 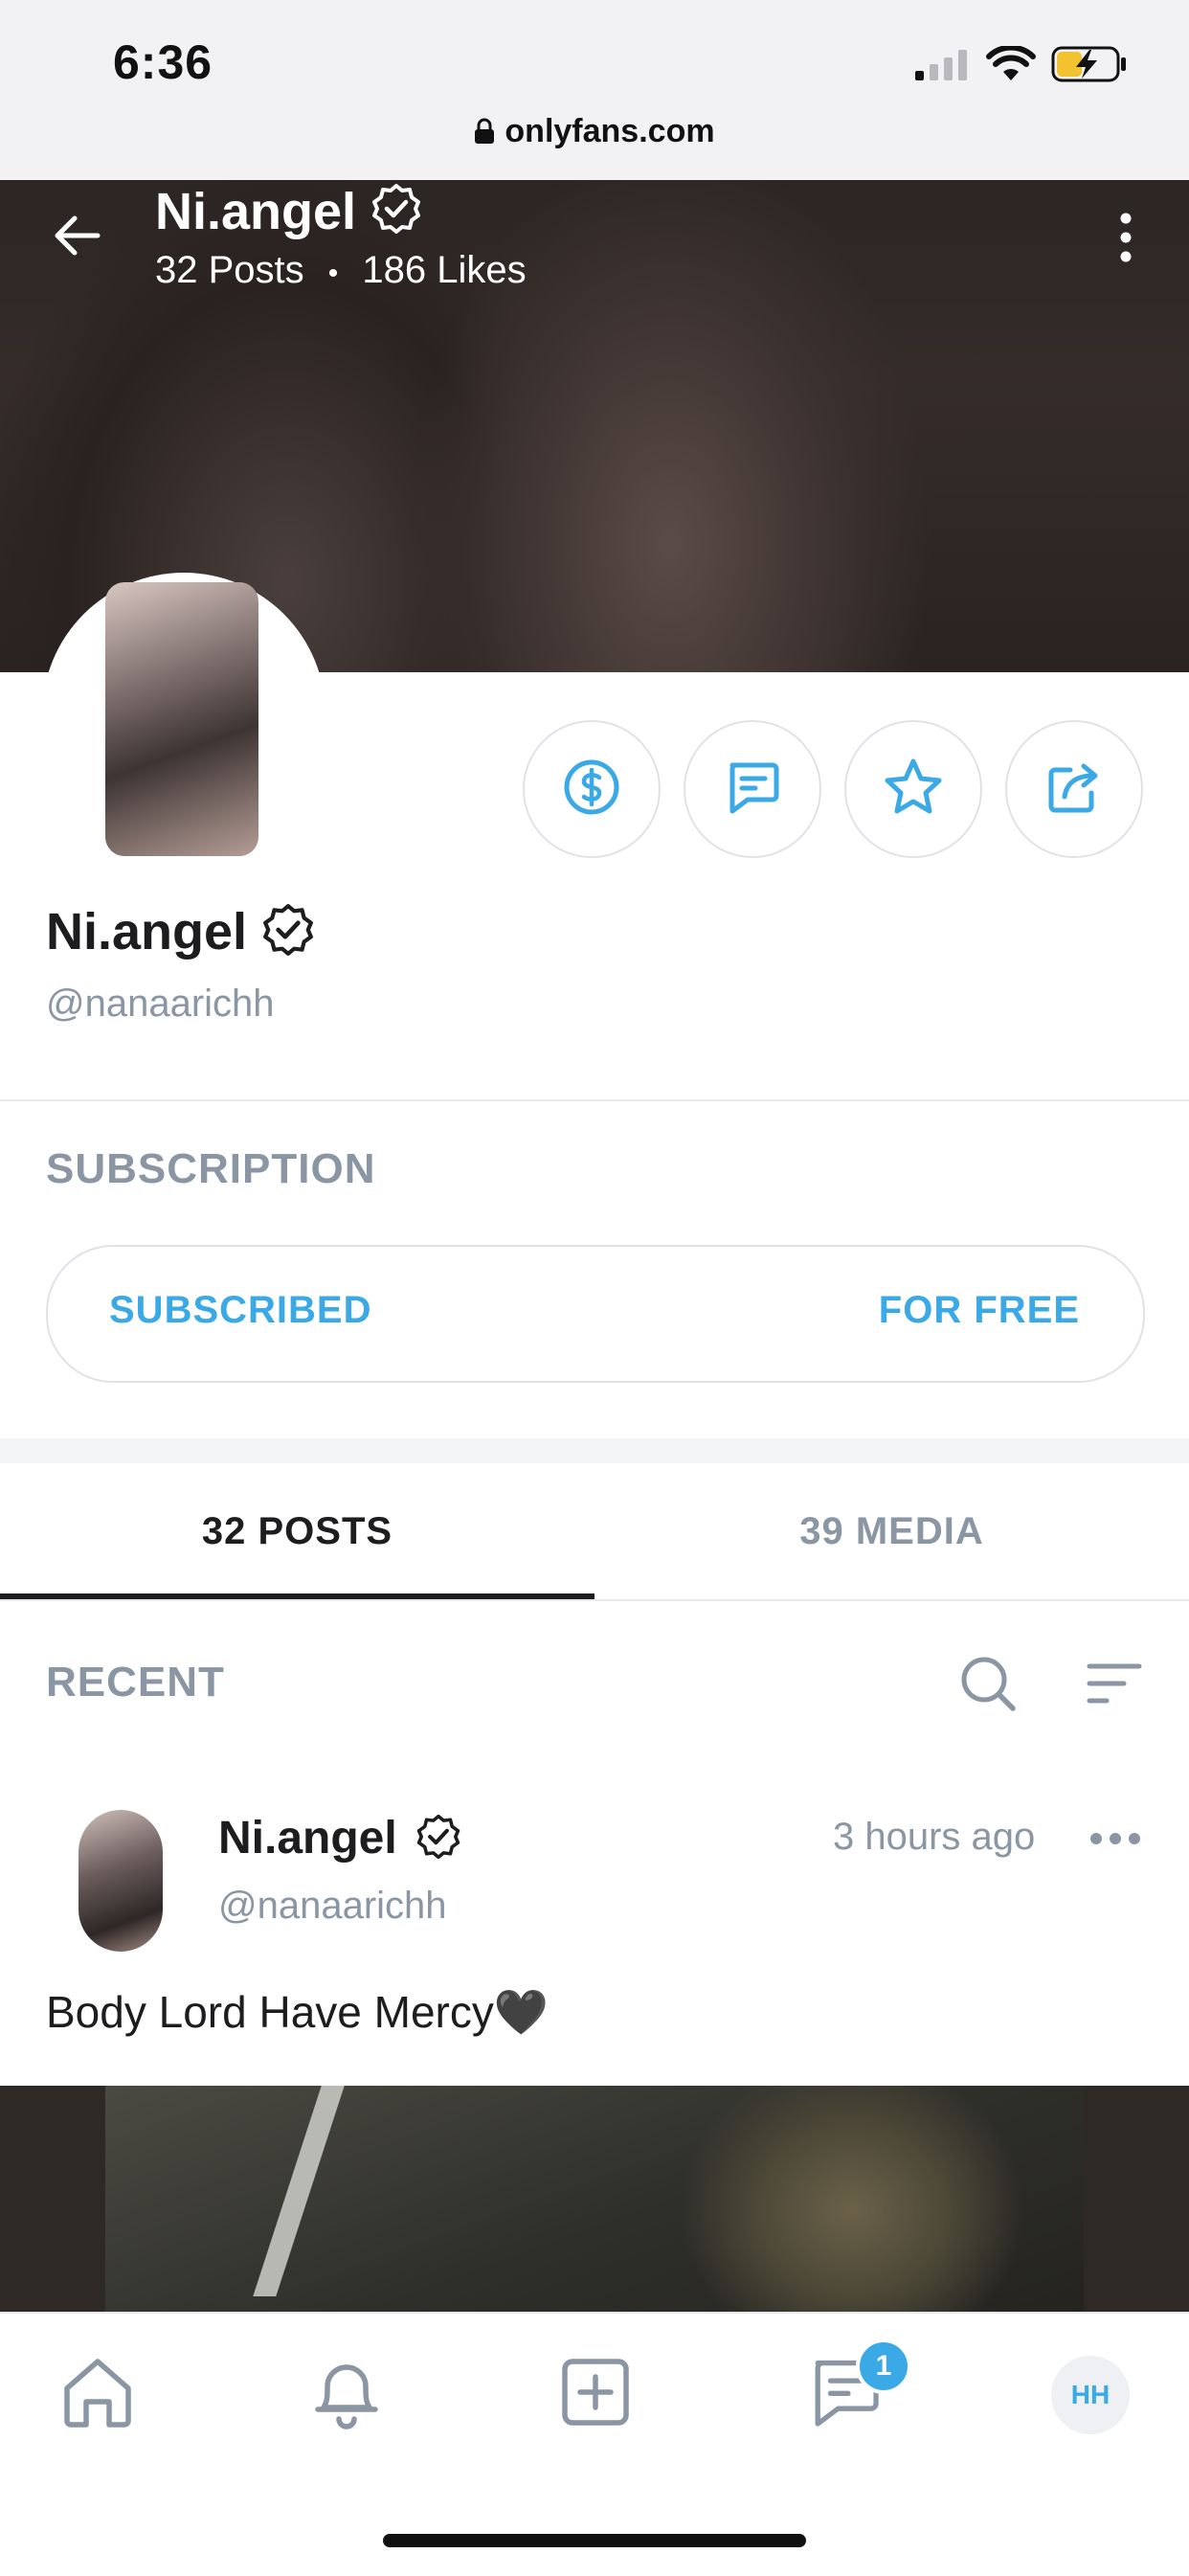 What do you see at coordinates (341, 270) in the screenshot?
I see `header-stats: 32 Posts • 186 Likes` at bounding box center [341, 270].